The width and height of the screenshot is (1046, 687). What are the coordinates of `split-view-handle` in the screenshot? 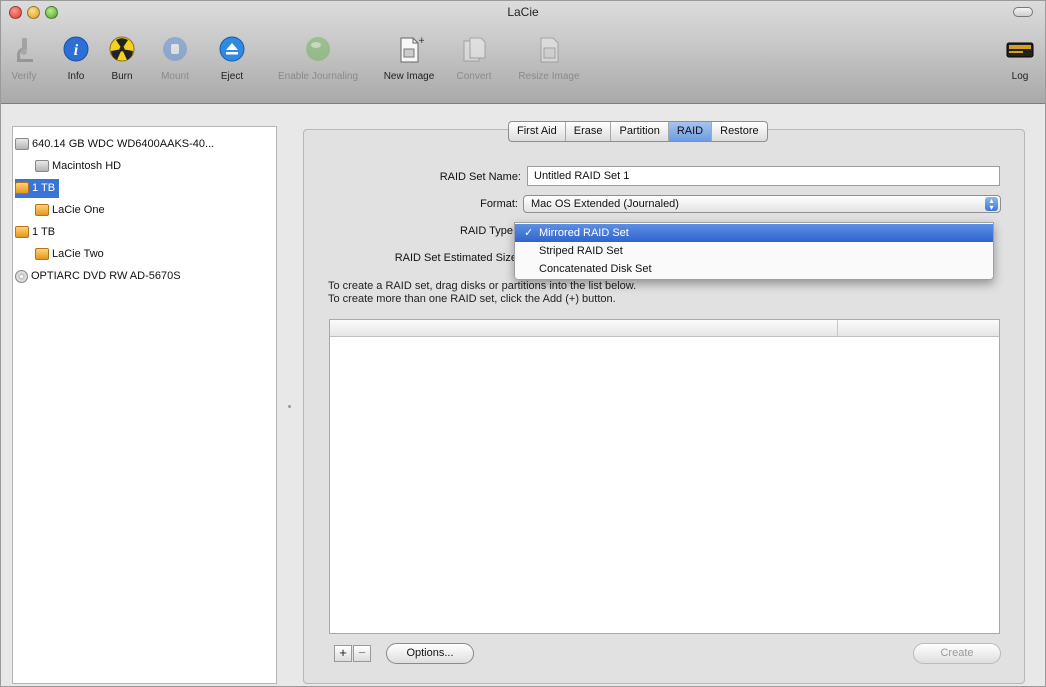 It's located at (289, 406).